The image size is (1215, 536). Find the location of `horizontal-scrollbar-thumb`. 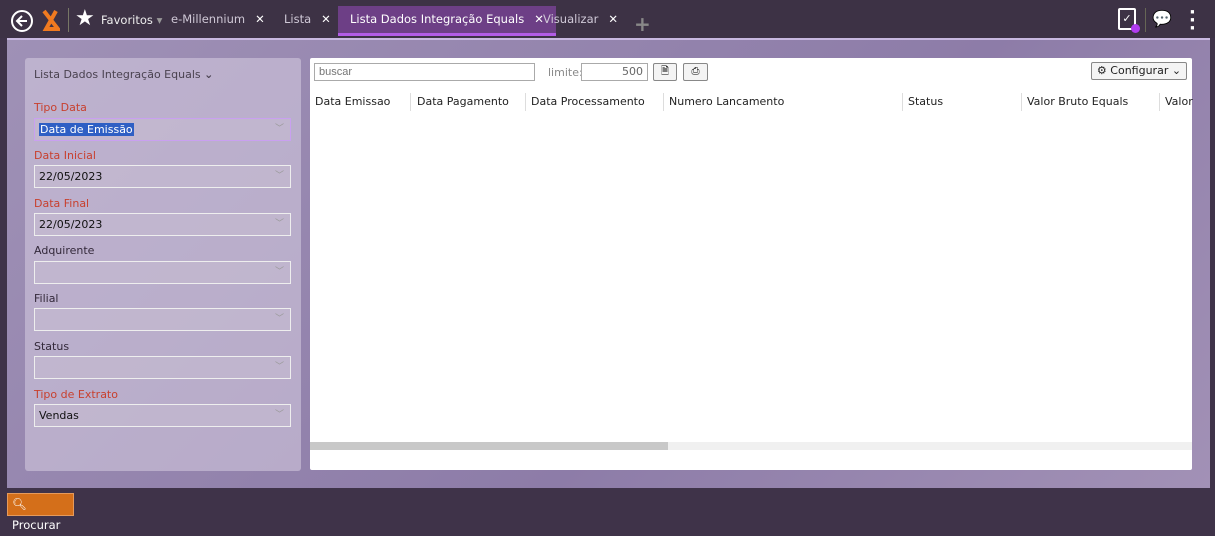

horizontal-scrollbar-thumb is located at coordinates (489, 446).